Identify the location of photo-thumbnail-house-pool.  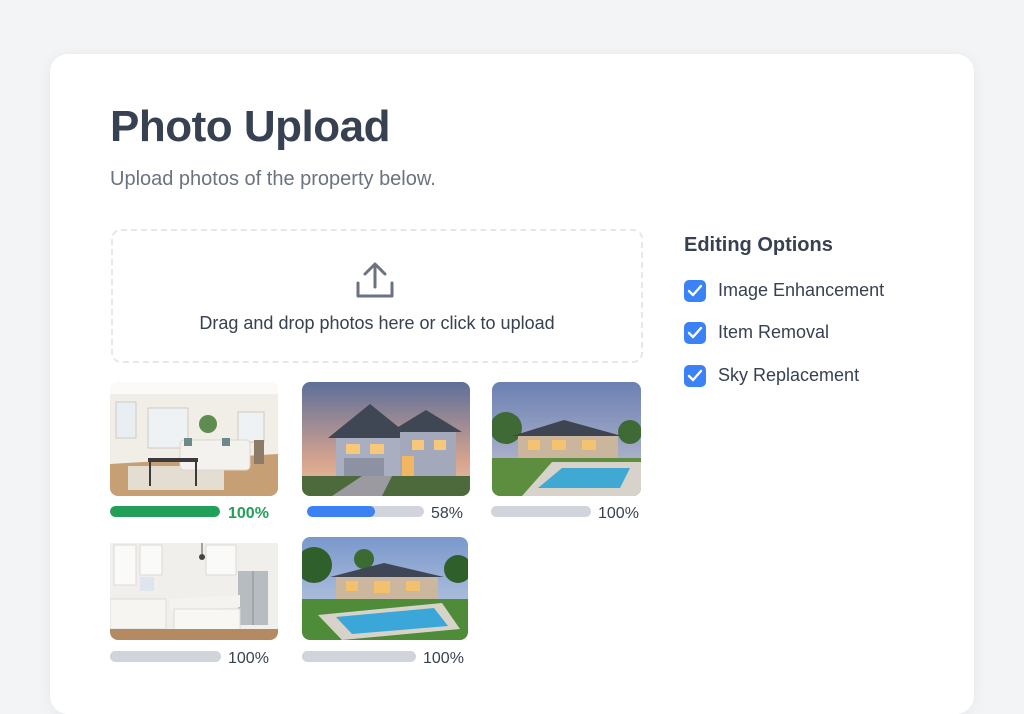
(566, 439).